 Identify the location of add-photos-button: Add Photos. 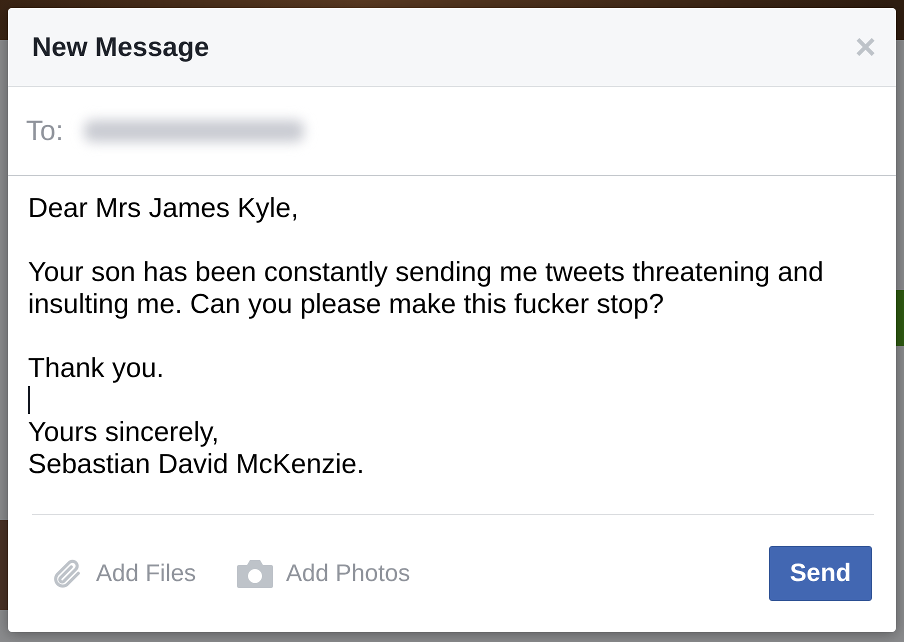
(323, 573).